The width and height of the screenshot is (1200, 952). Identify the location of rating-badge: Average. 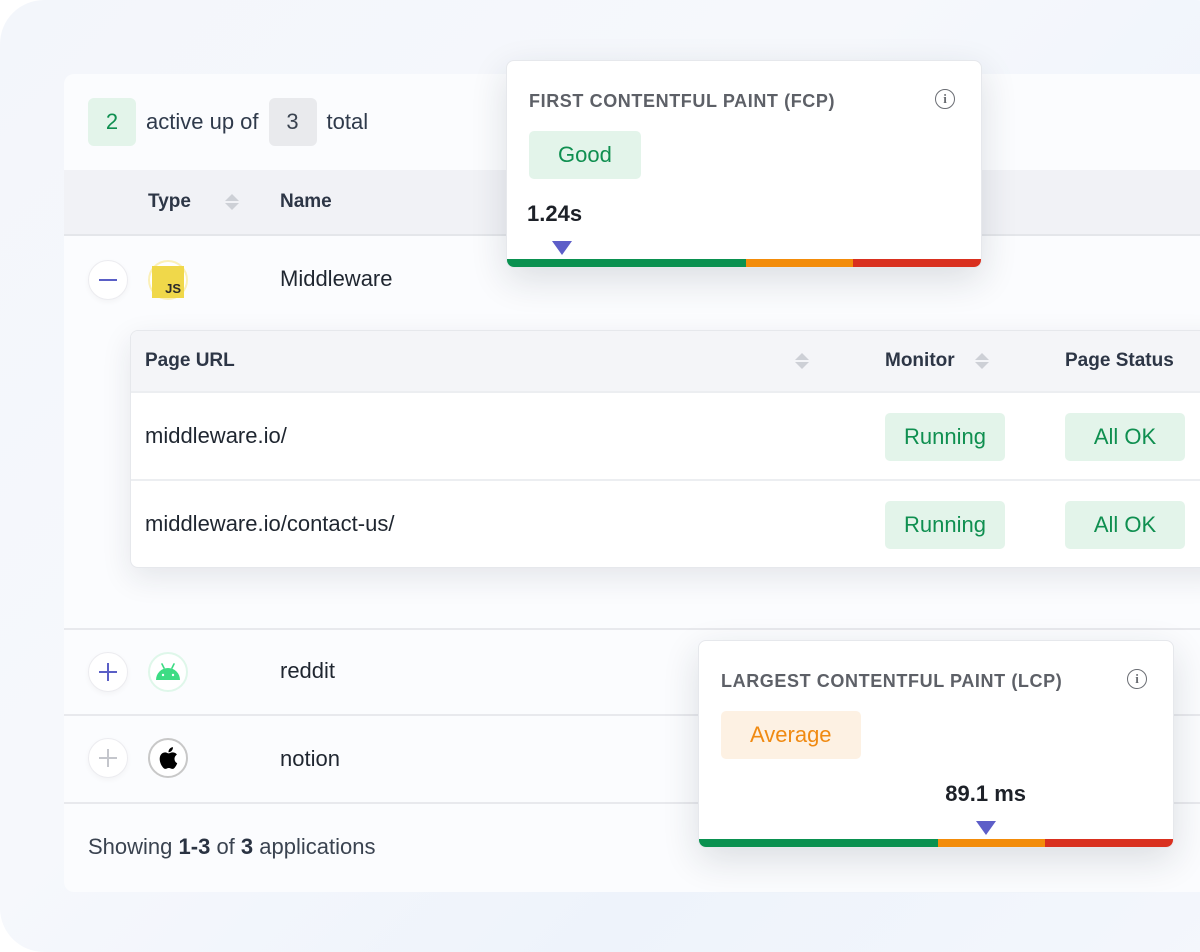
(791, 735).